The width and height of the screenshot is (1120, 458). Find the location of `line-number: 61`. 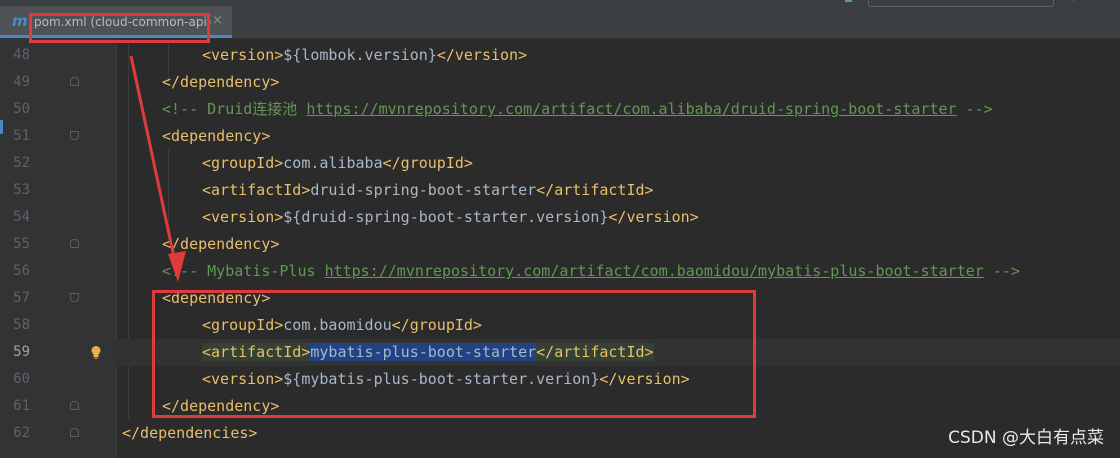

line-number: 61 is located at coordinates (21, 406).